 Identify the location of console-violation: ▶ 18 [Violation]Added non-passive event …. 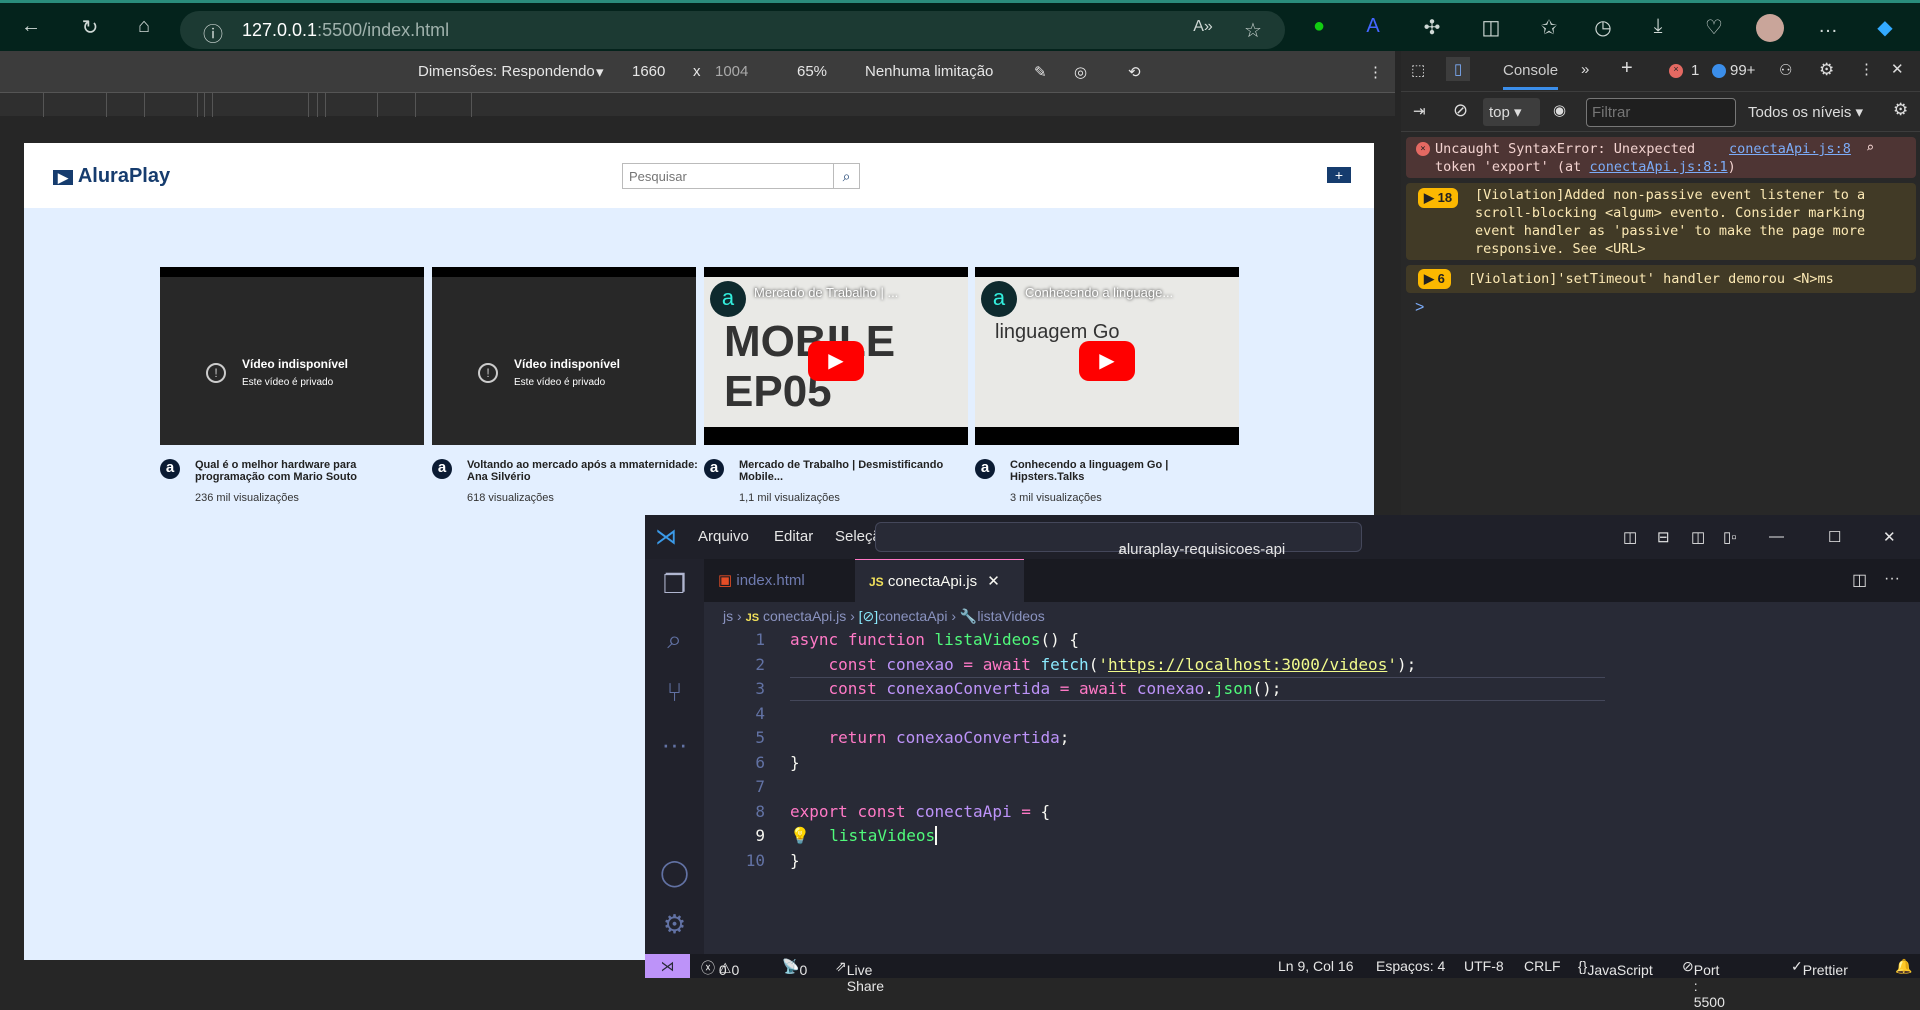
(1661, 221).